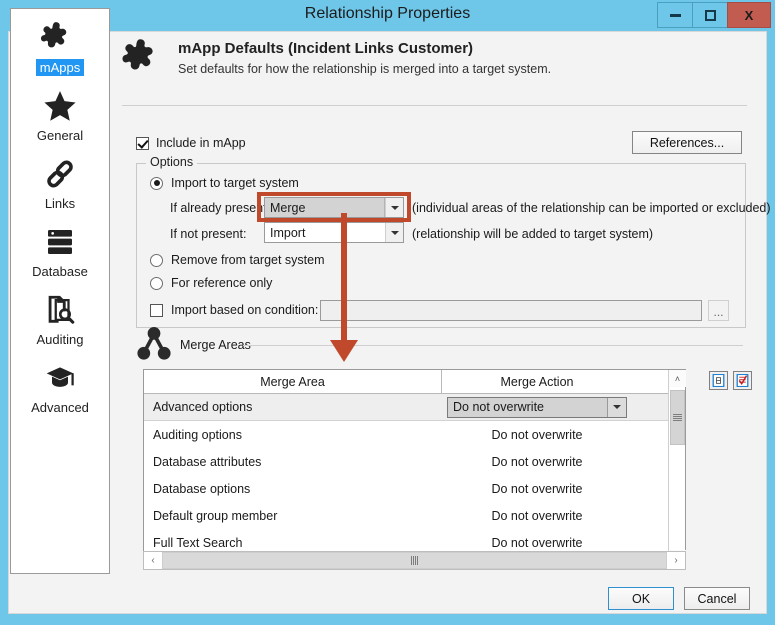 This screenshot has width=775, height=625. What do you see at coordinates (60, 407) in the screenshot?
I see `sidebar-item-label: Advanced` at bounding box center [60, 407].